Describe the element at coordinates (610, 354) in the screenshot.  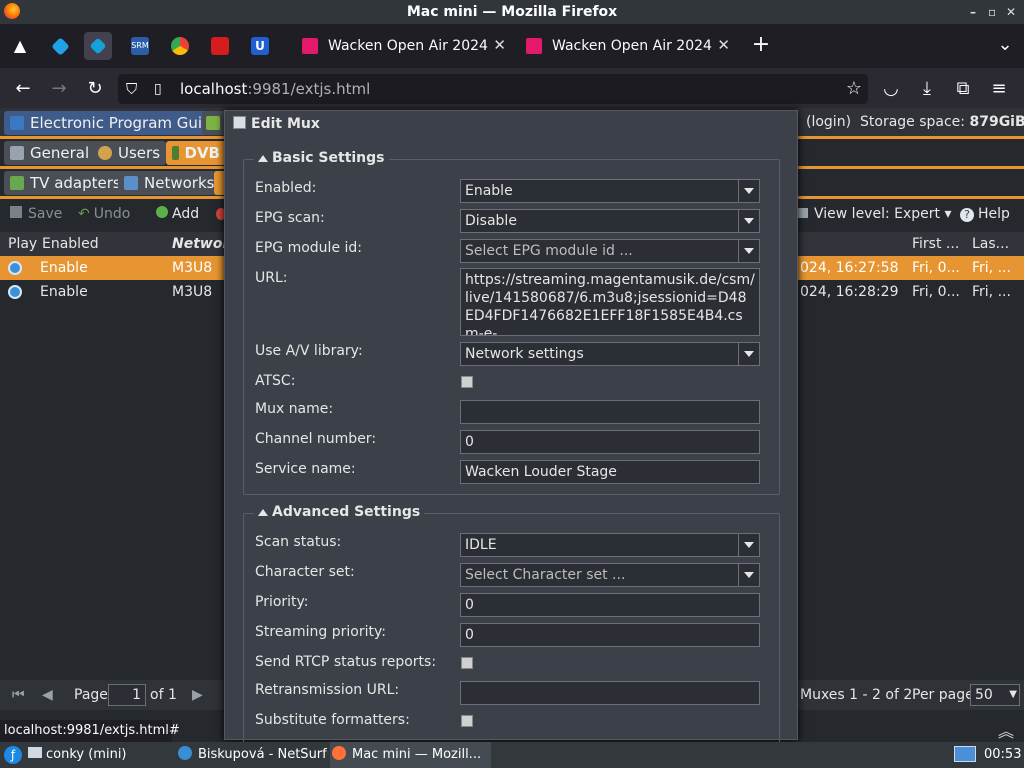
I see `av-library-select: Network settings` at that location.